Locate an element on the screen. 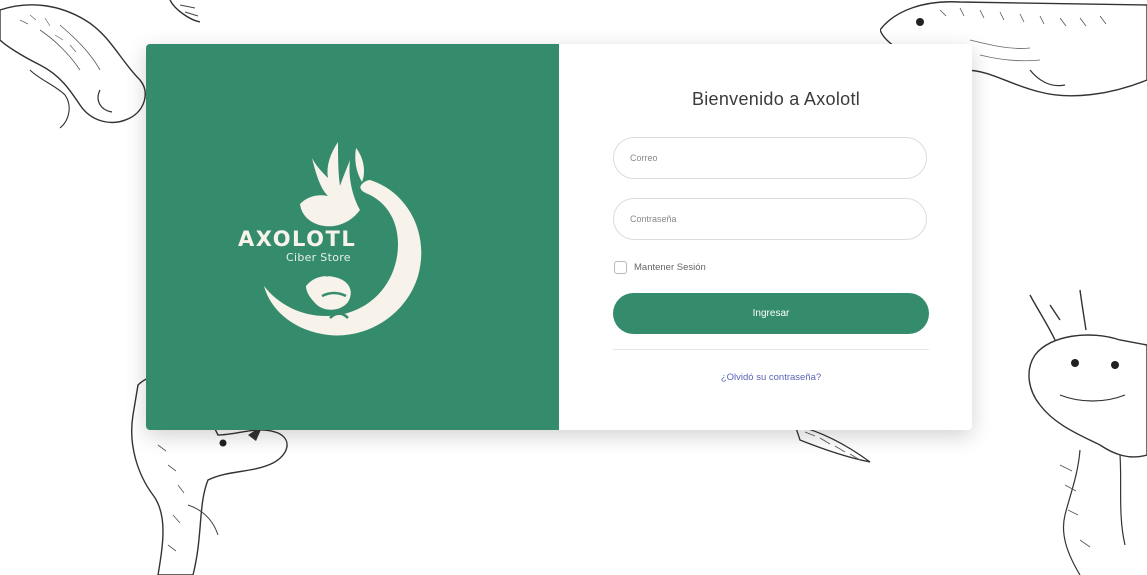 The image size is (1147, 575). remember-session: Mantener Sesión is located at coordinates (660, 267).